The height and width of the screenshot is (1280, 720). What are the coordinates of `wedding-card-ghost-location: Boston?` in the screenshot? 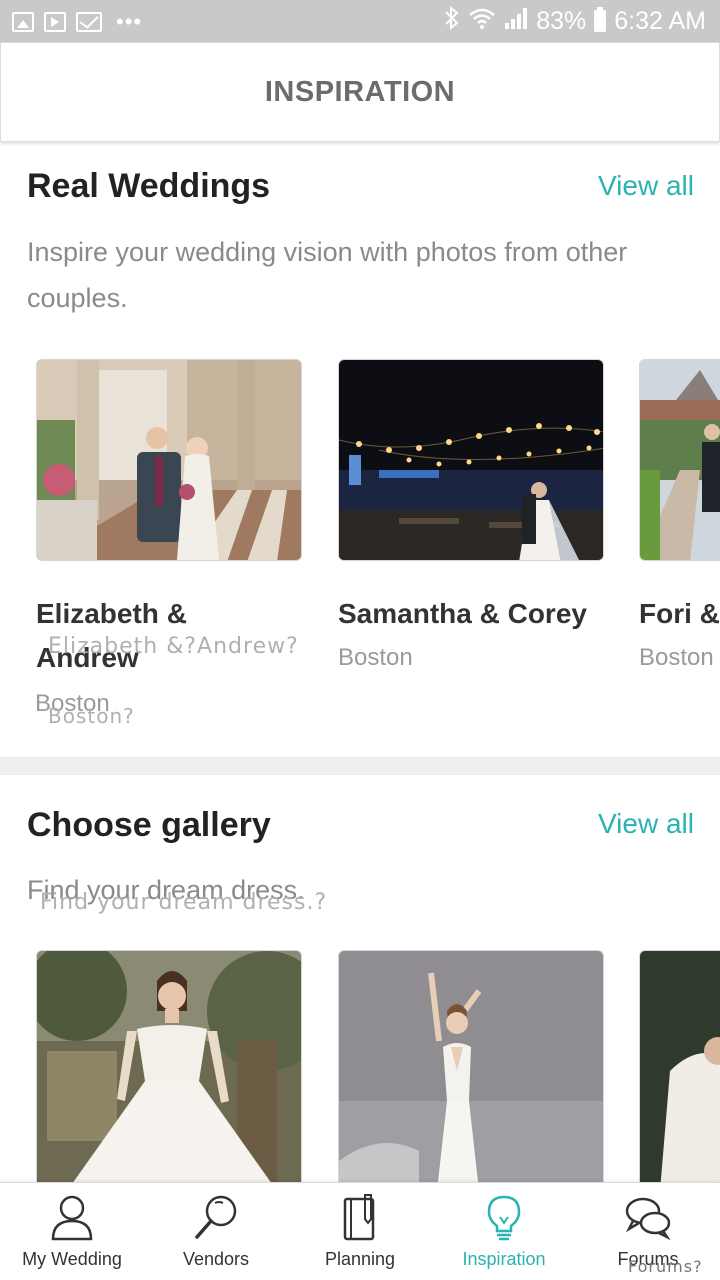 It's located at (91, 716).